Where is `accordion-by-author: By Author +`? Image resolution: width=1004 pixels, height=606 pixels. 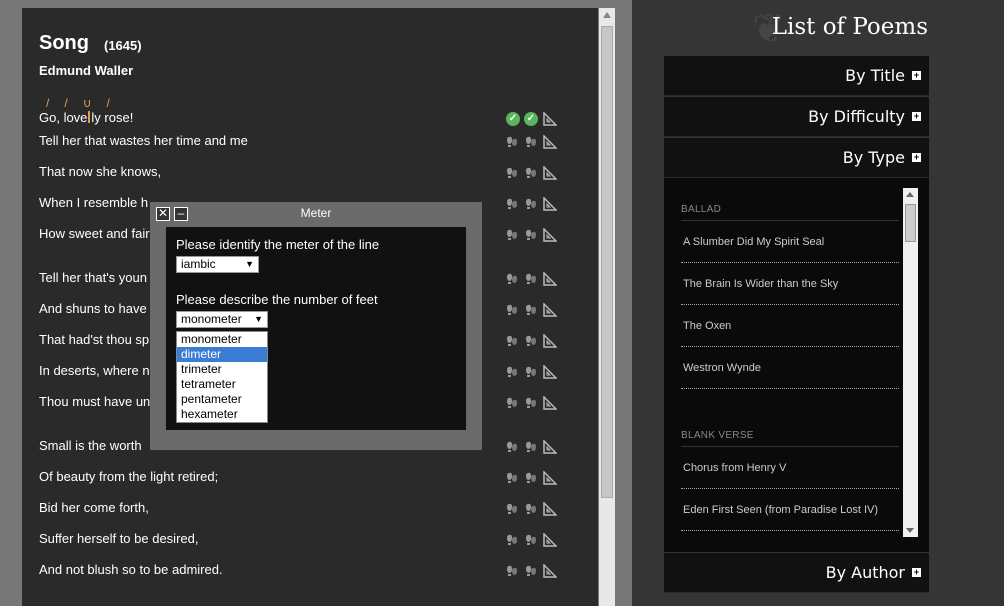 accordion-by-author: By Author + is located at coordinates (796, 573).